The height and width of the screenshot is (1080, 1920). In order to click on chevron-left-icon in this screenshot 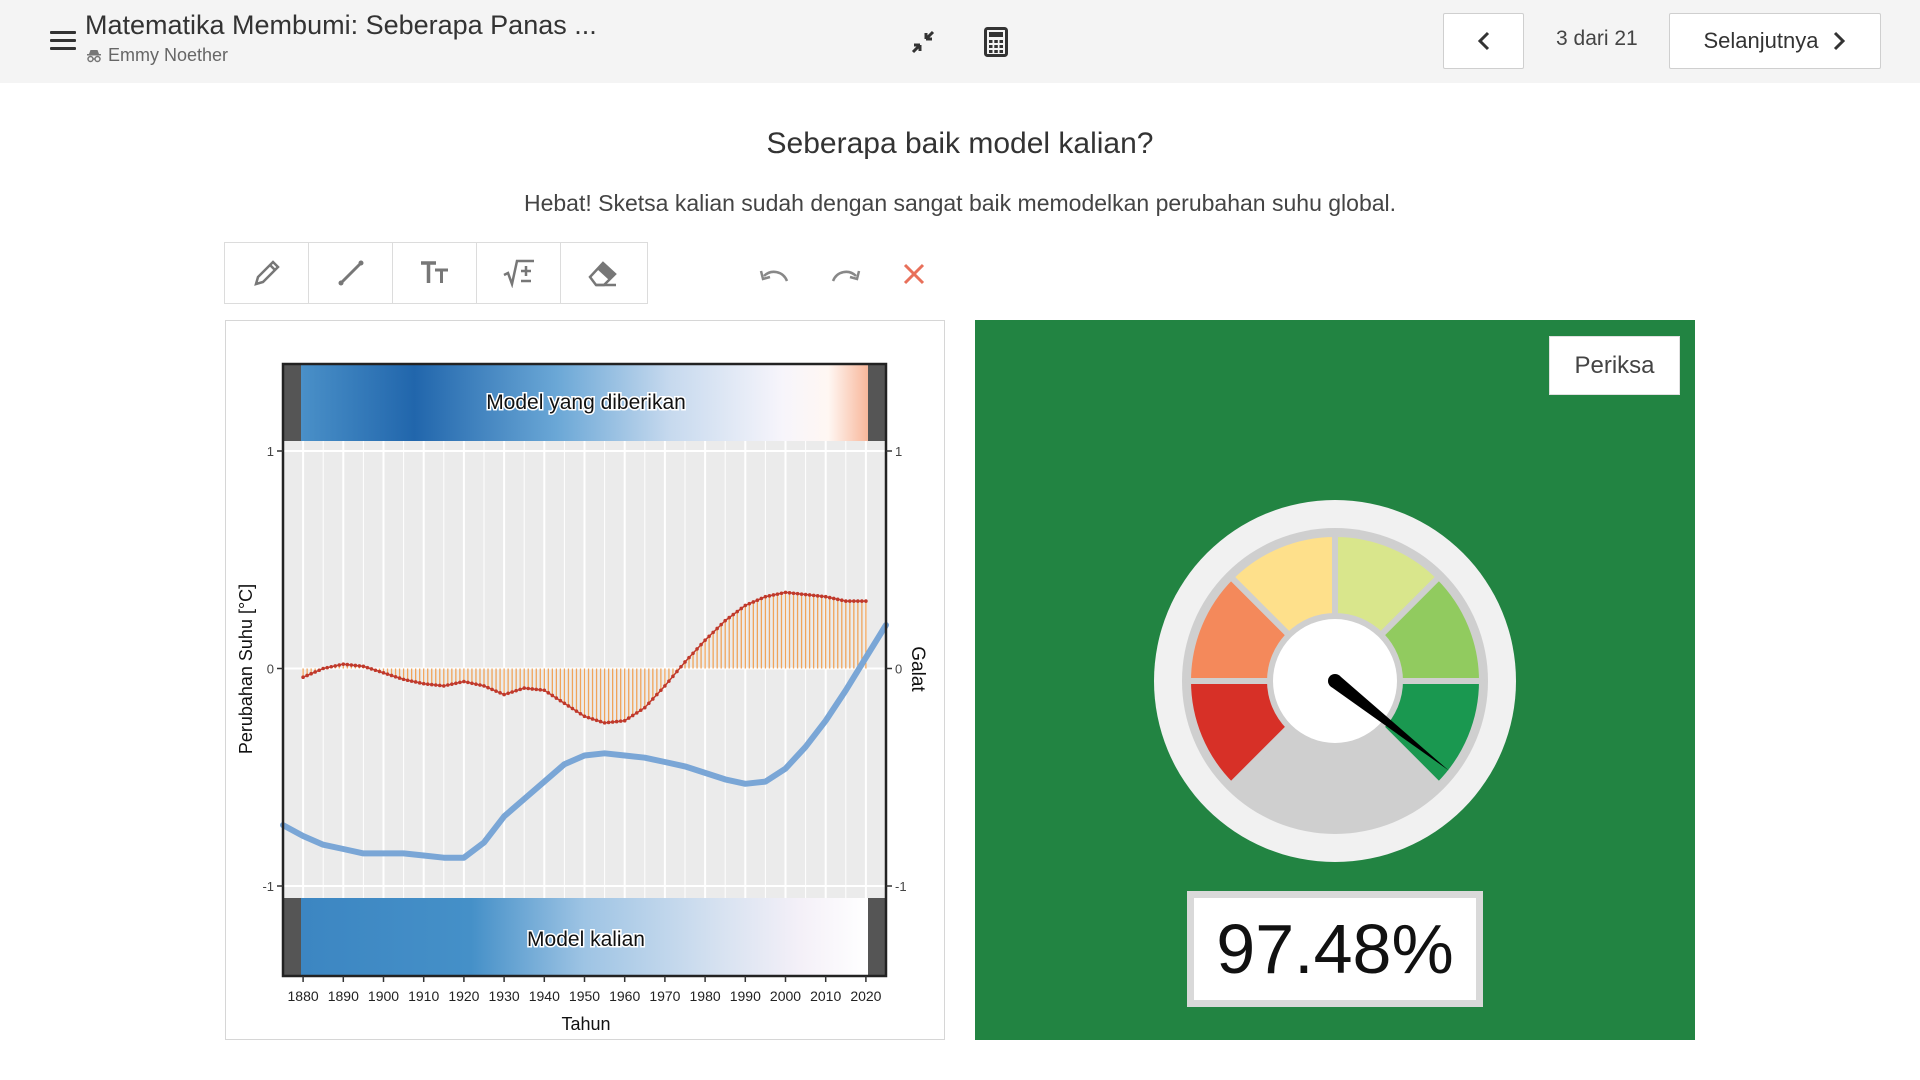, I will do `click(1483, 41)`.